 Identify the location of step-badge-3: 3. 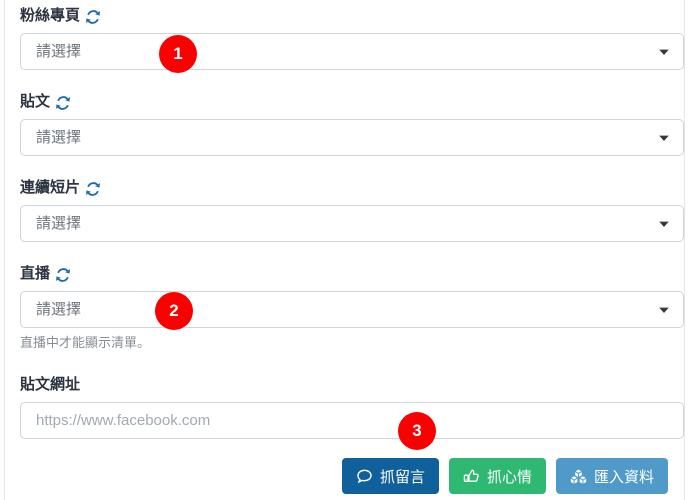
(417, 431).